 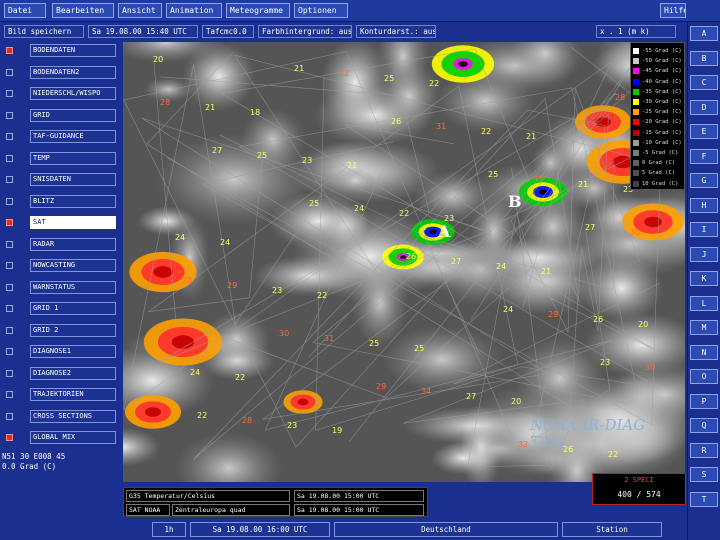 I want to click on legend-entry: -20 Grad (C), so click(x=659, y=122).